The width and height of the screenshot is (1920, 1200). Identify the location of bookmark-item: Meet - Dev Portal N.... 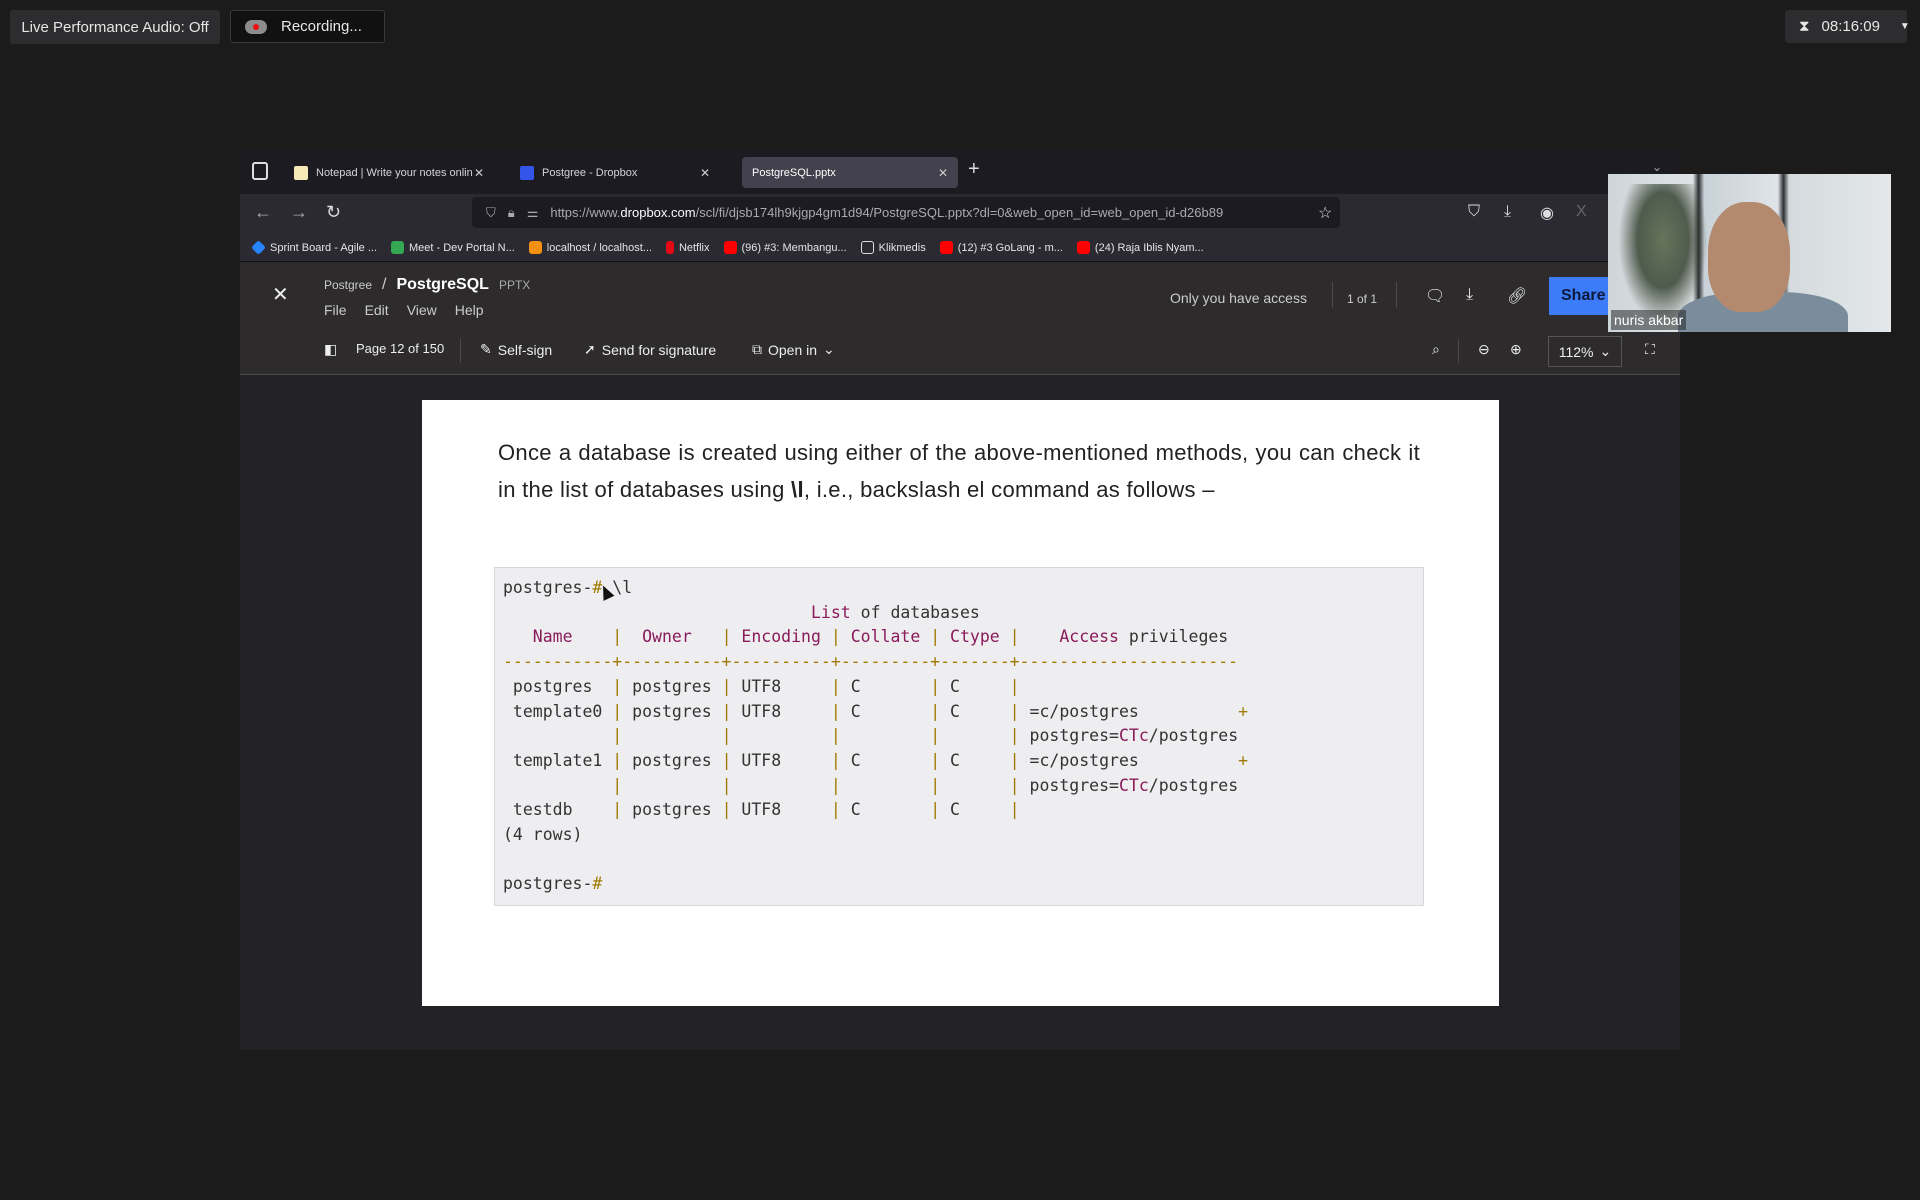
(453, 247).